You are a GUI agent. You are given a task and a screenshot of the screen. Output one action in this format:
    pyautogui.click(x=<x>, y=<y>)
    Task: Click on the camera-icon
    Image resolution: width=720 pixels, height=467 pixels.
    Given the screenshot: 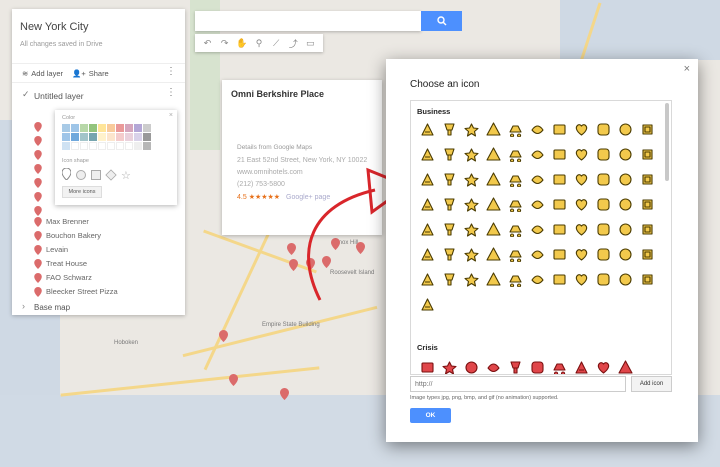 What is the action you would take?
    pyautogui.click(x=493, y=154)
    